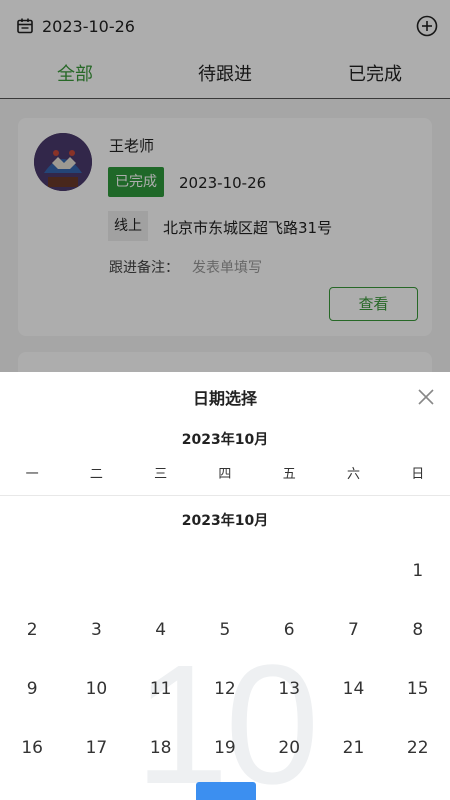 This screenshot has width=450, height=800. What do you see at coordinates (96, 474) in the screenshot?
I see `weekday-tue: 二` at bounding box center [96, 474].